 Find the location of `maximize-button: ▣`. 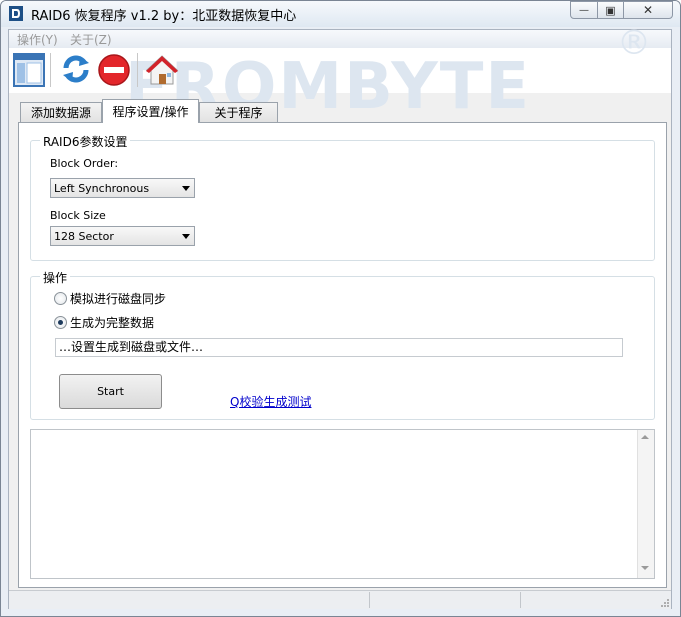

maximize-button: ▣ is located at coordinates (610, 10).